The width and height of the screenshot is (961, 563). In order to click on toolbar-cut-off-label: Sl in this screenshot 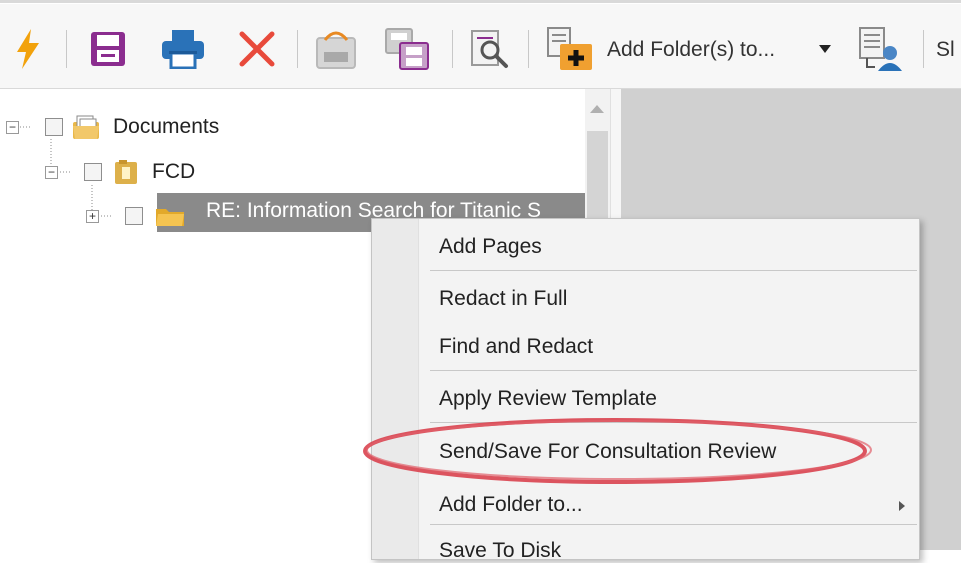, I will do `click(945, 50)`.